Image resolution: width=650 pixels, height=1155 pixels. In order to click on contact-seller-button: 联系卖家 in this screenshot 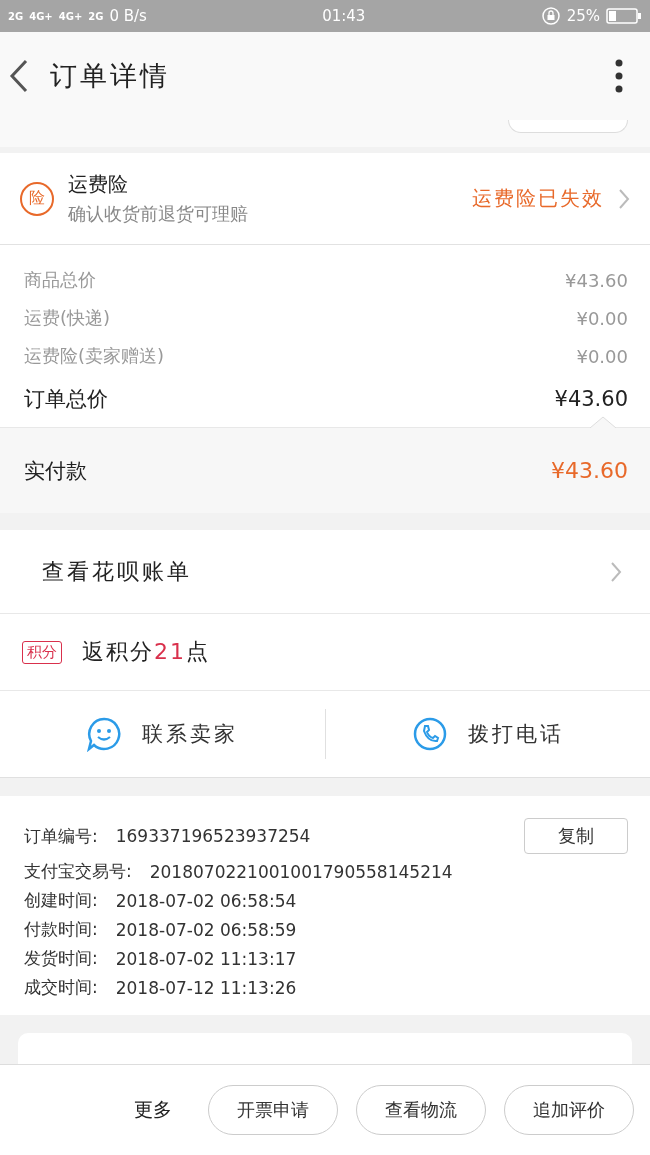, I will do `click(162, 734)`.